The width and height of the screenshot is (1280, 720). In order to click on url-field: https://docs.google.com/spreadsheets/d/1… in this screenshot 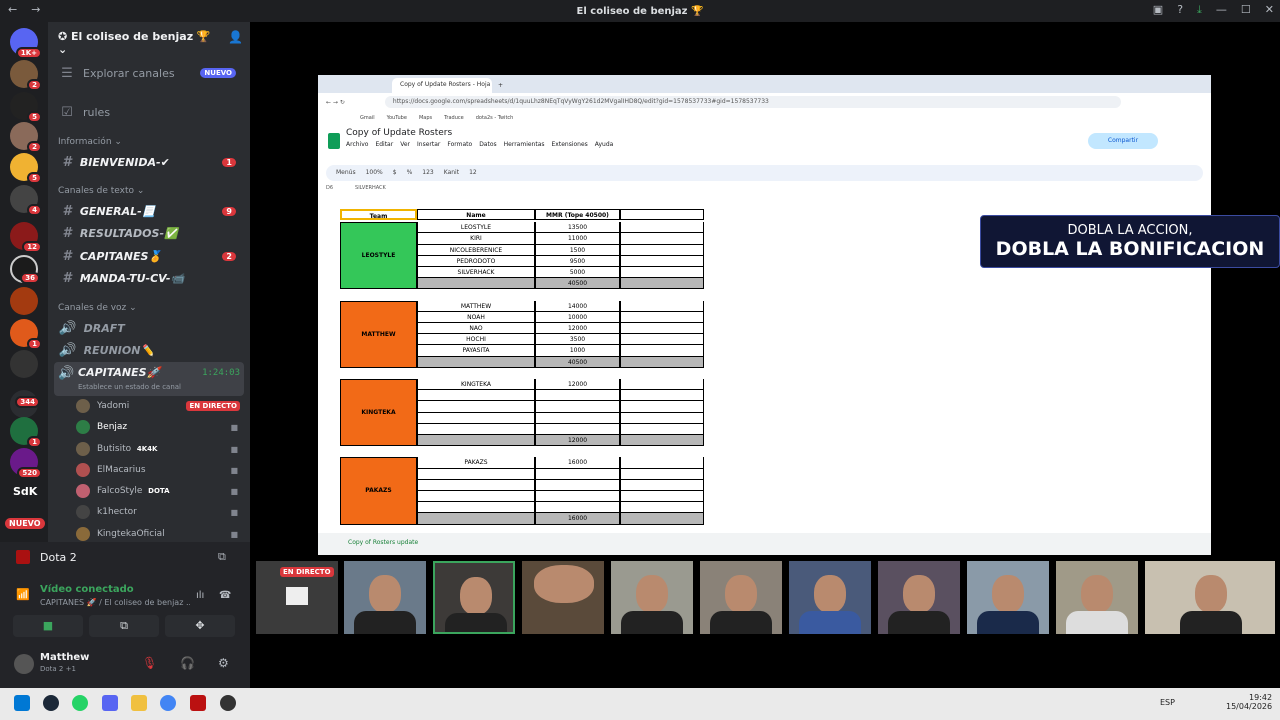, I will do `click(752, 102)`.